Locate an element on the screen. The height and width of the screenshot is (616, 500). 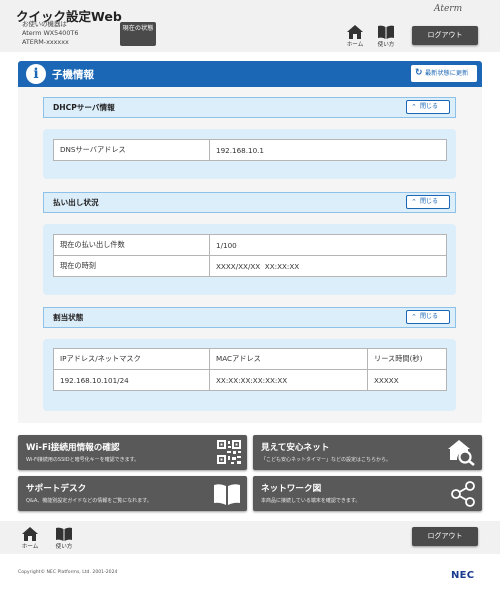
assign-close-label: 閉じる is located at coordinates (429, 316).